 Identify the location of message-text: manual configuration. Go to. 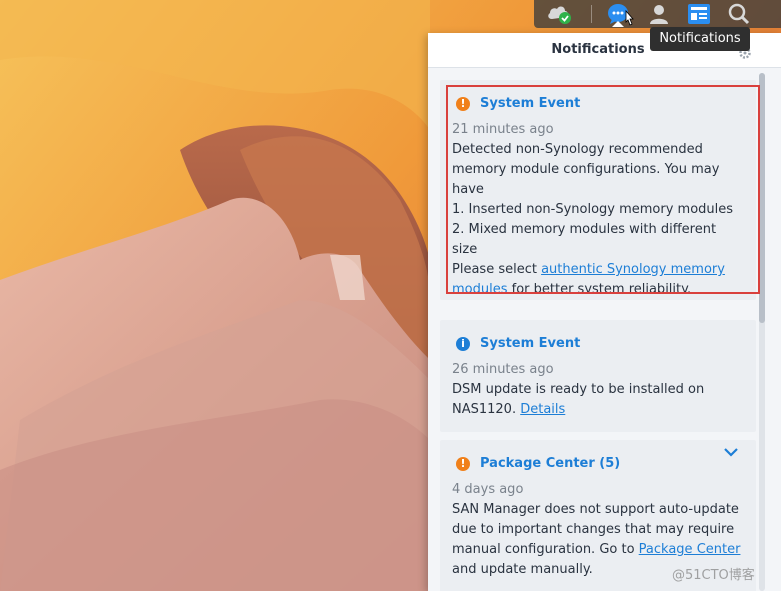
(545, 549).